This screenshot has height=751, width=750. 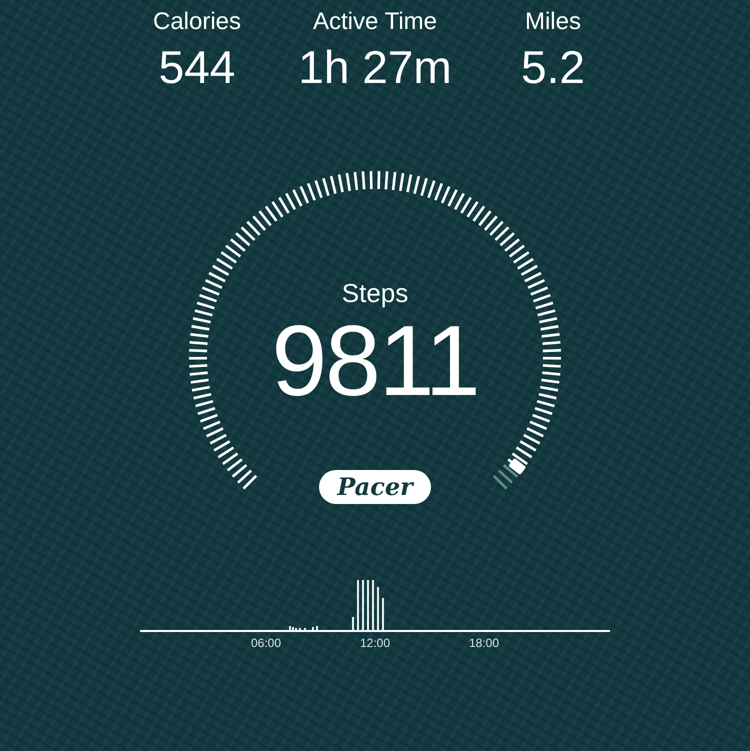 What do you see at coordinates (553, 67) in the screenshot?
I see `stat-value: 5.2` at bounding box center [553, 67].